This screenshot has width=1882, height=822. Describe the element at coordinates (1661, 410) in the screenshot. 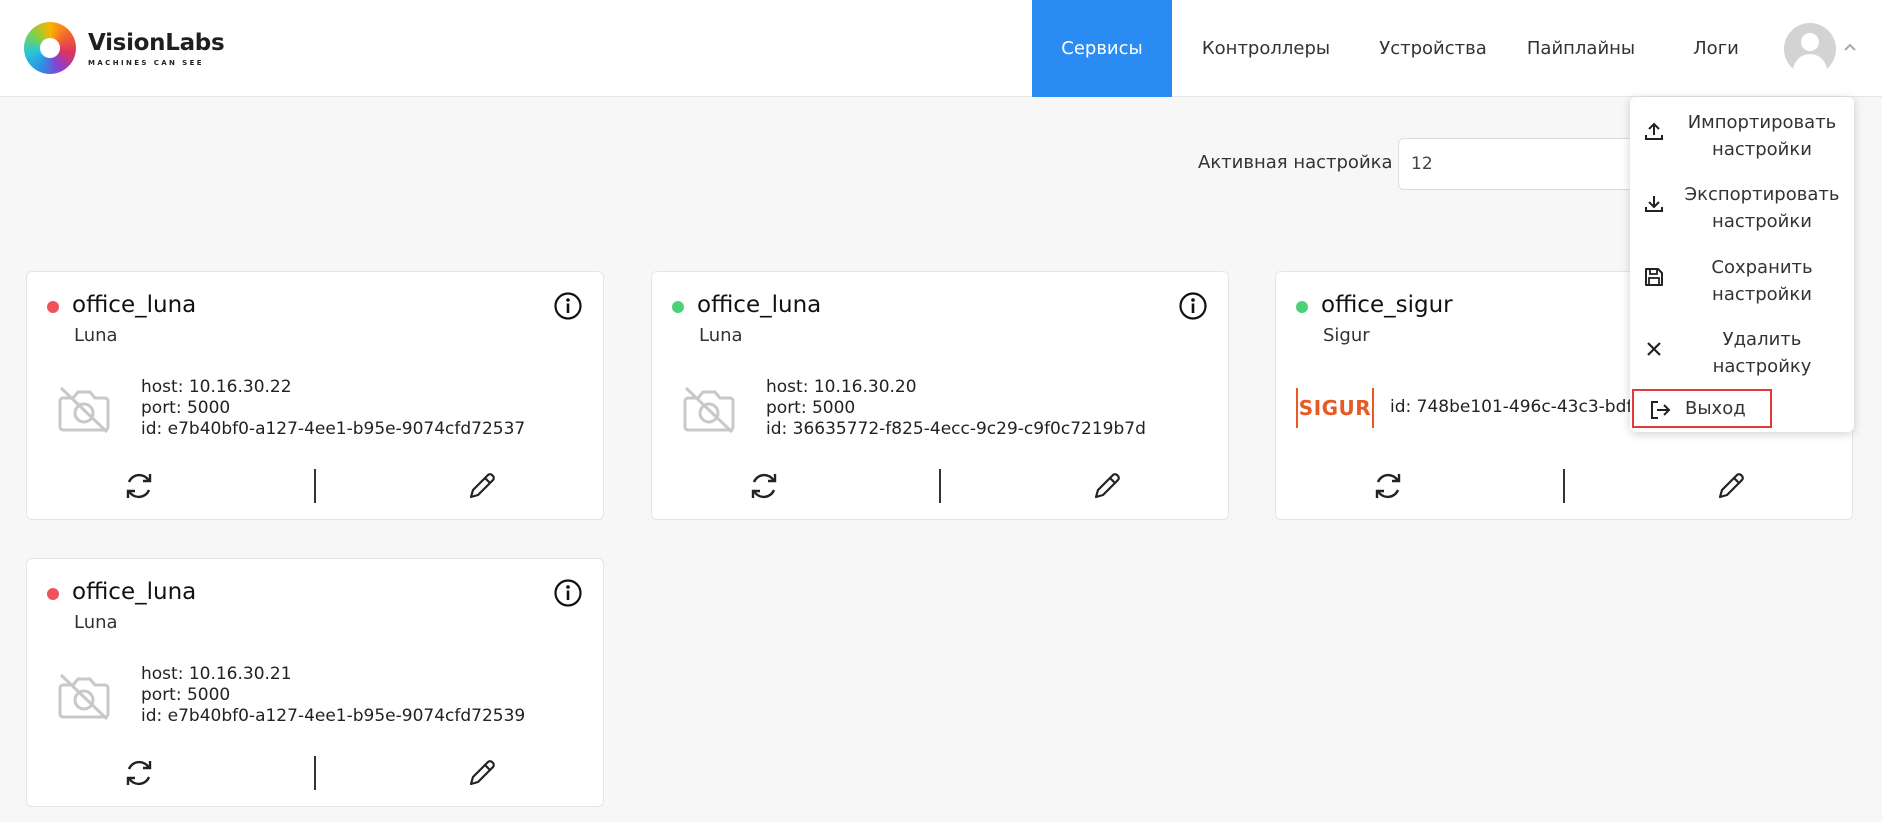

I see `logout-icon` at that location.